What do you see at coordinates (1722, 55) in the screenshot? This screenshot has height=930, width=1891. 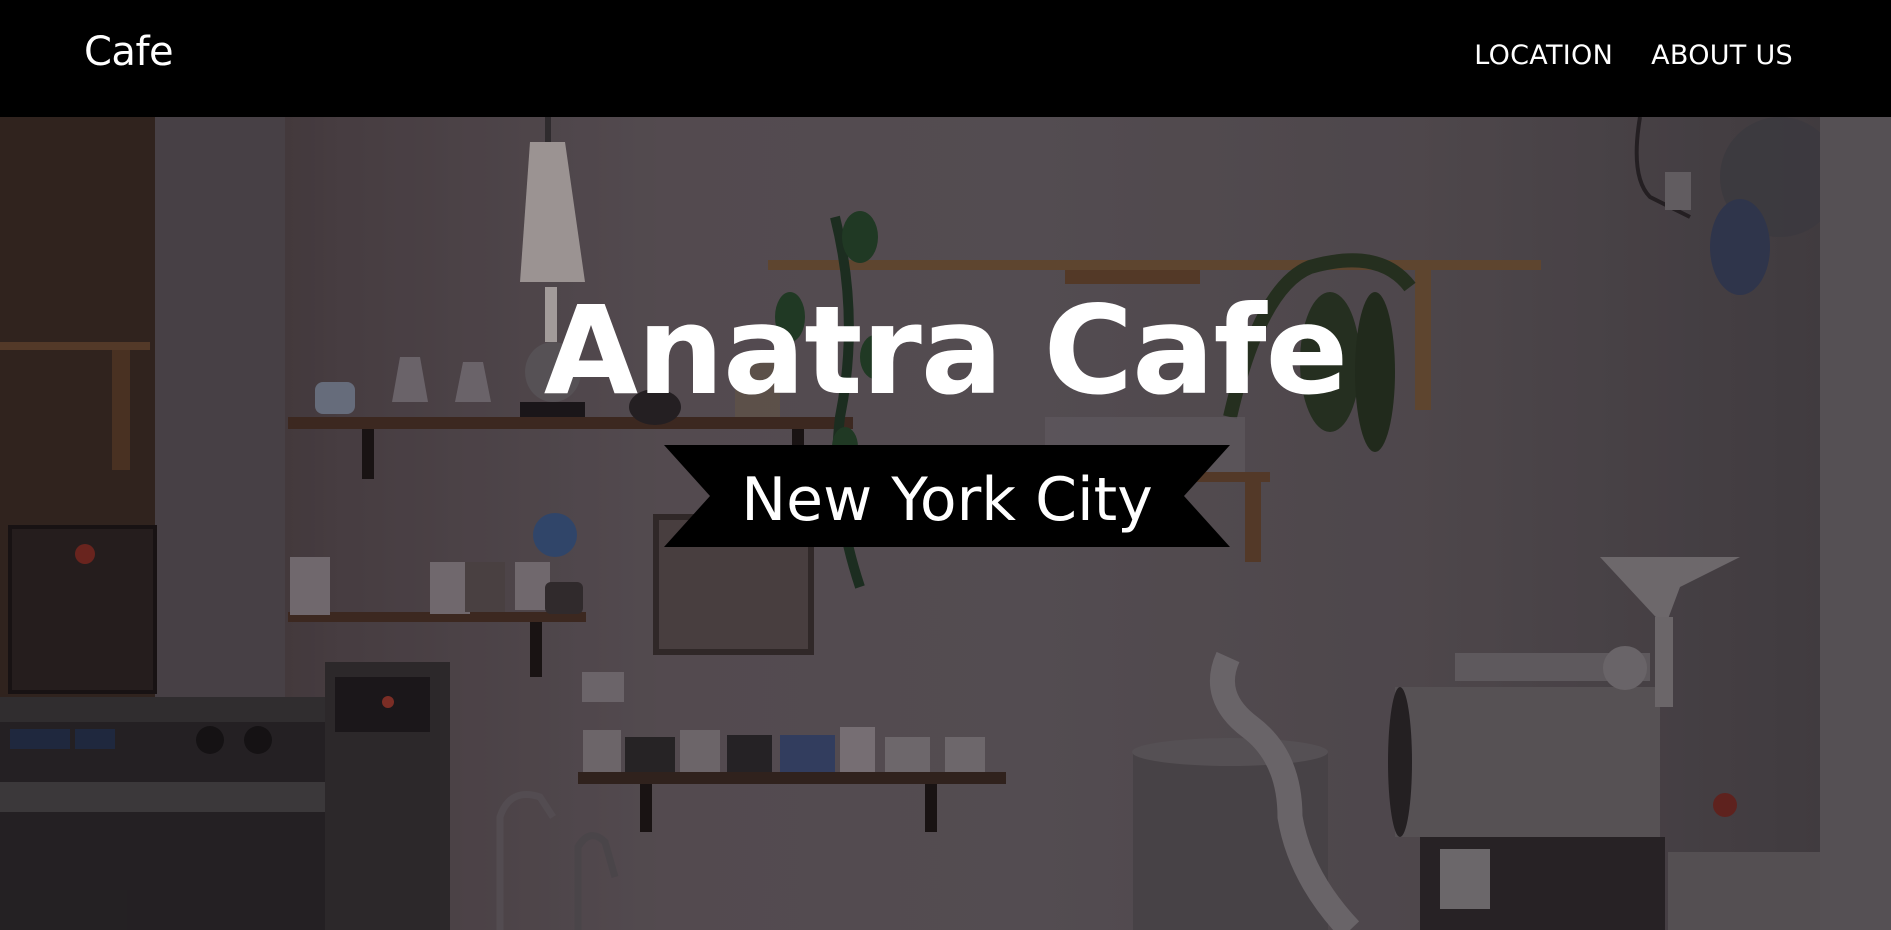 I see `nav-link-about-us: ABOUT US` at bounding box center [1722, 55].